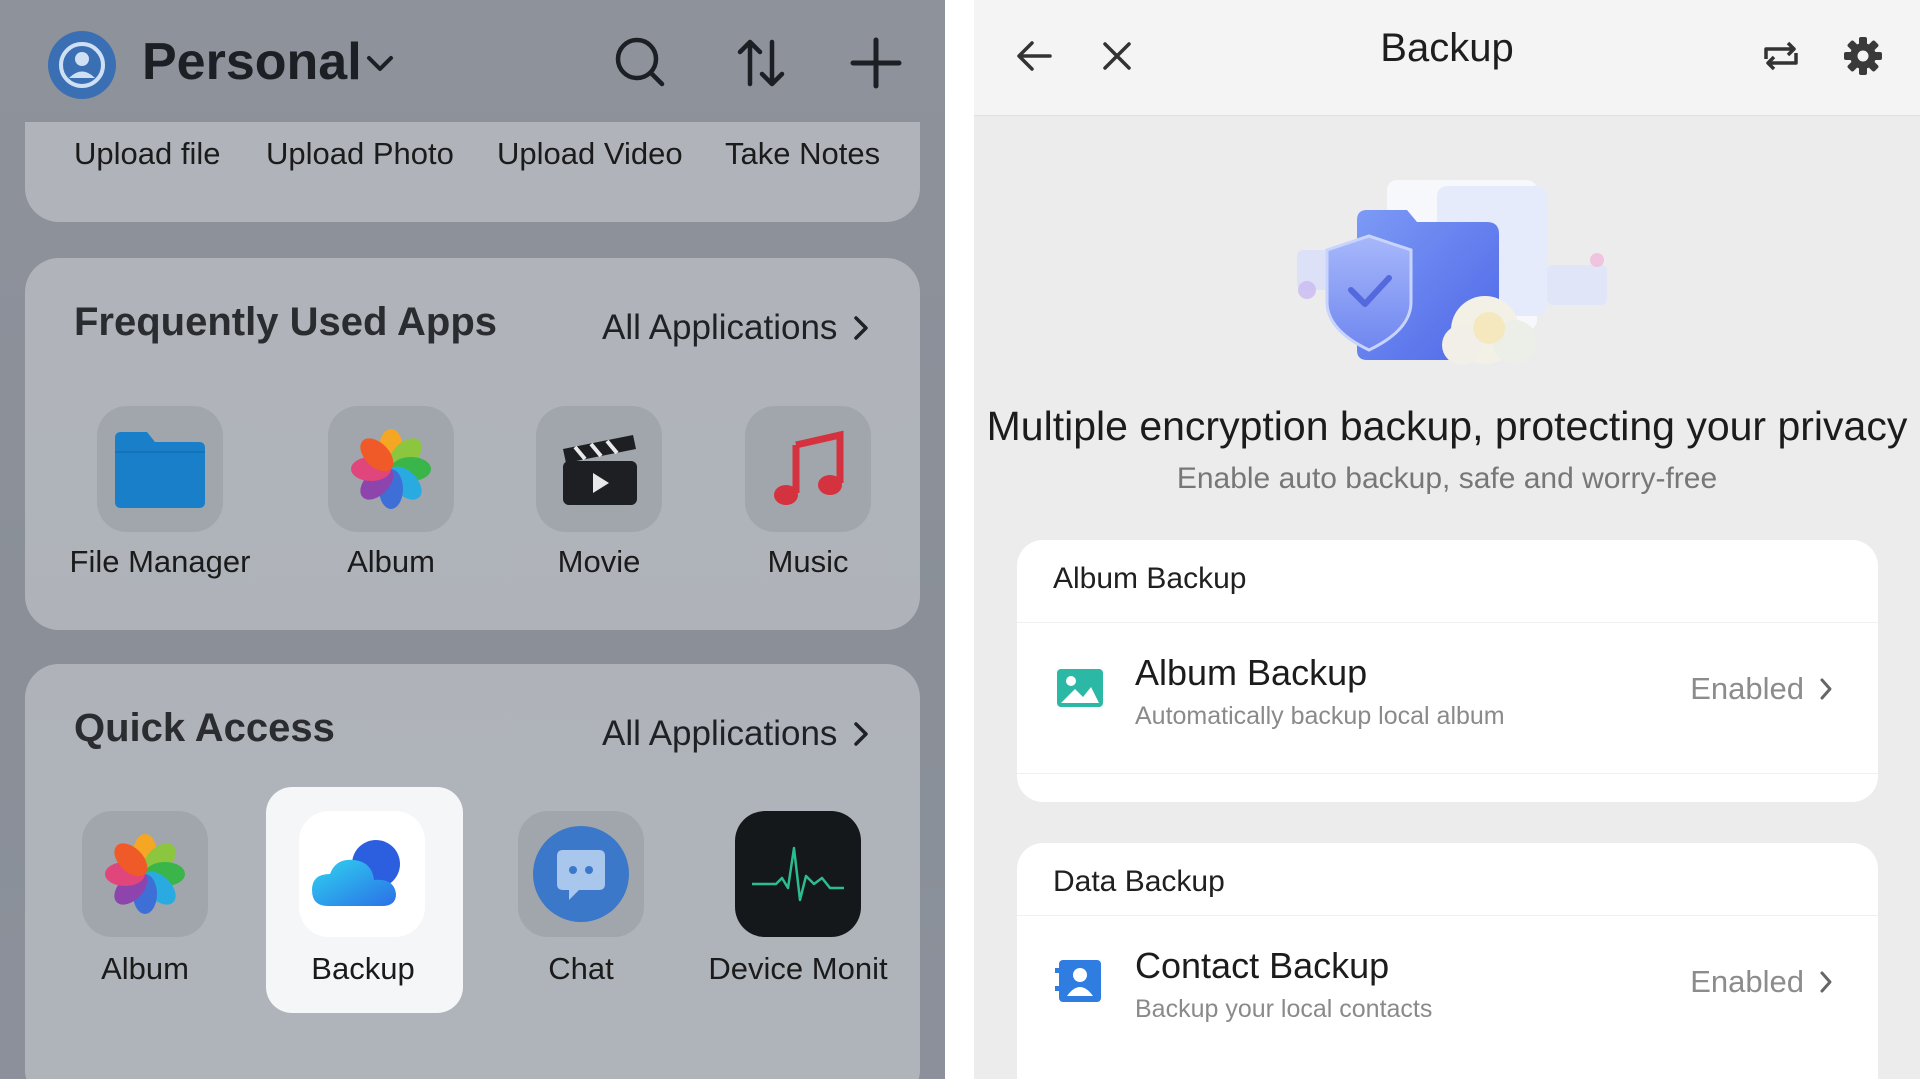 The width and height of the screenshot is (1920, 1079). Describe the element at coordinates (1781, 56) in the screenshot. I see `sync-icon` at that location.